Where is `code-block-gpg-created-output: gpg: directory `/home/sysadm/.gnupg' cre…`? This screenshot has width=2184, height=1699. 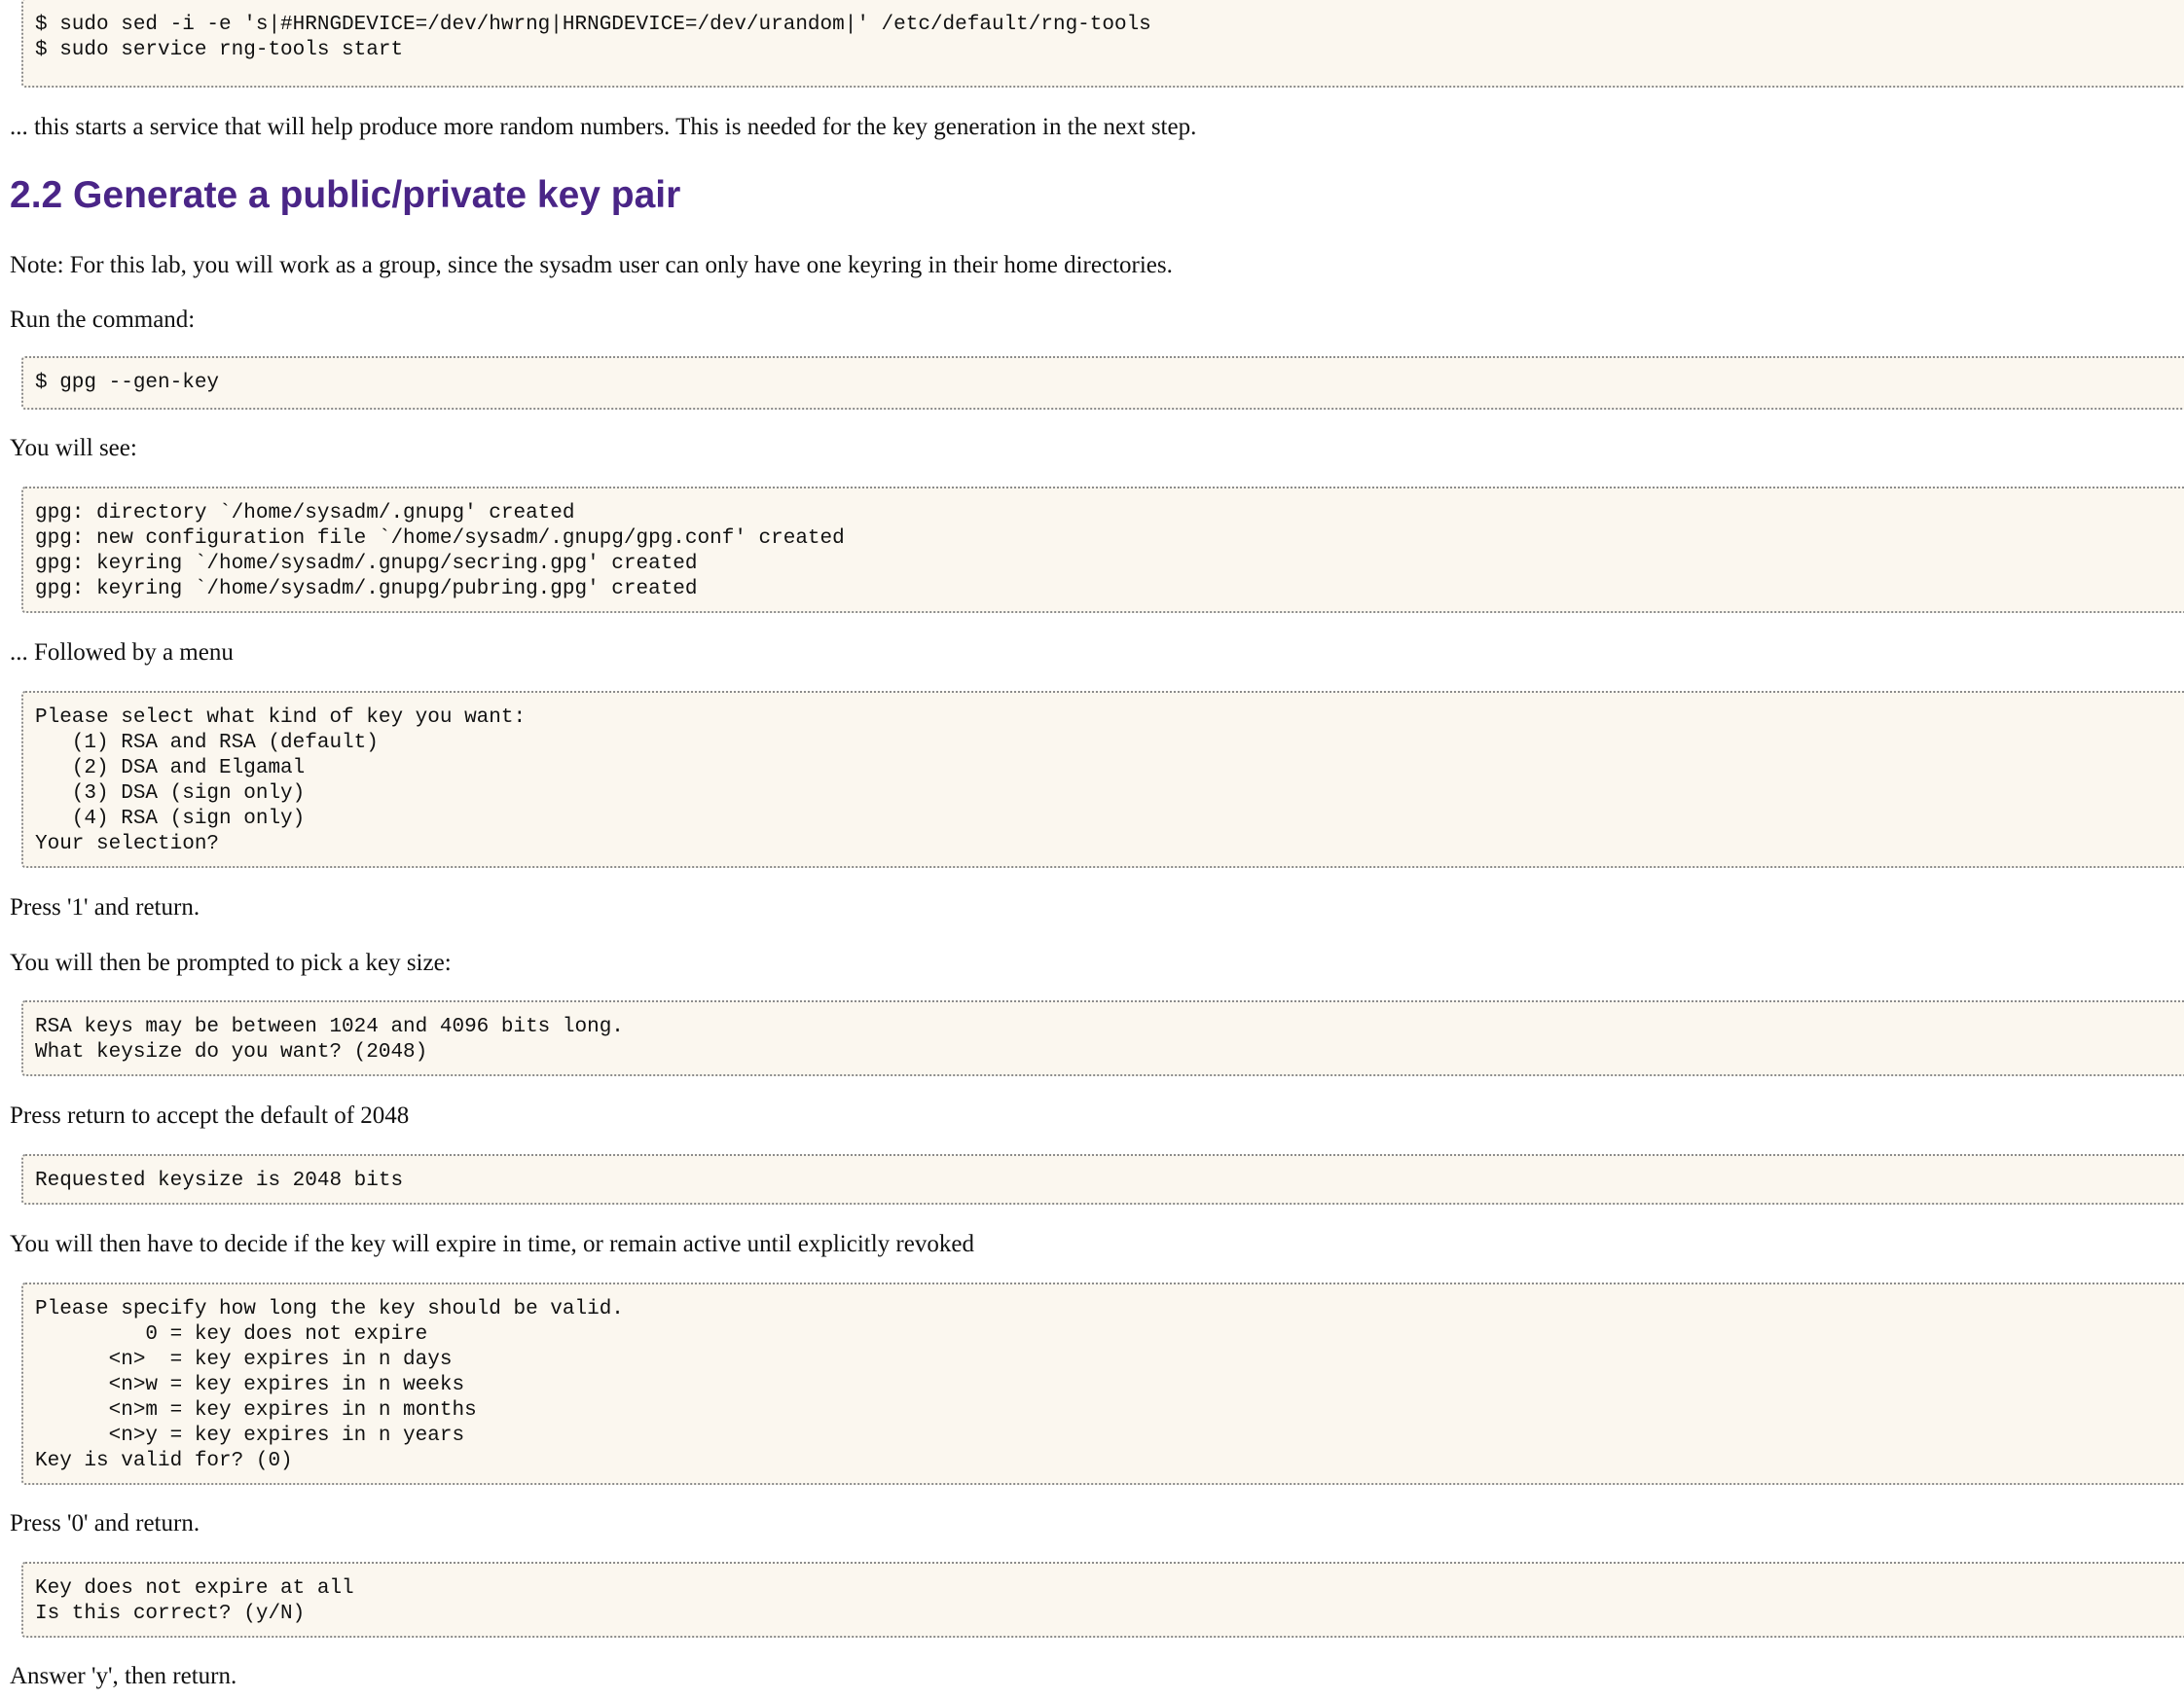 code-block-gpg-created-output: gpg: directory `/home/sysadm/.gnupg' cre… is located at coordinates (1102, 550).